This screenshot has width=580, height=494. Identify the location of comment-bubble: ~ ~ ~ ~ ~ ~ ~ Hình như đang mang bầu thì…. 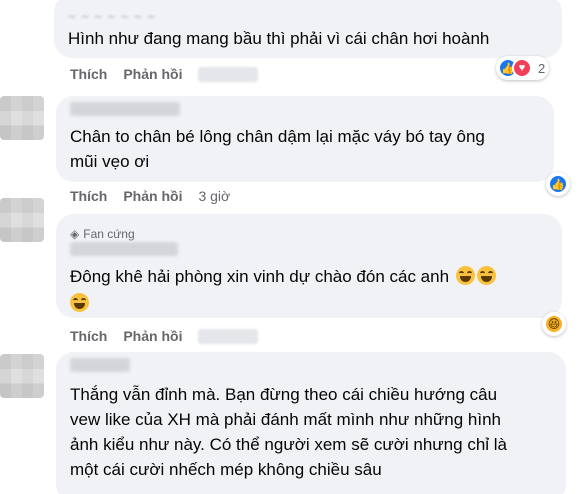
(308, 29).